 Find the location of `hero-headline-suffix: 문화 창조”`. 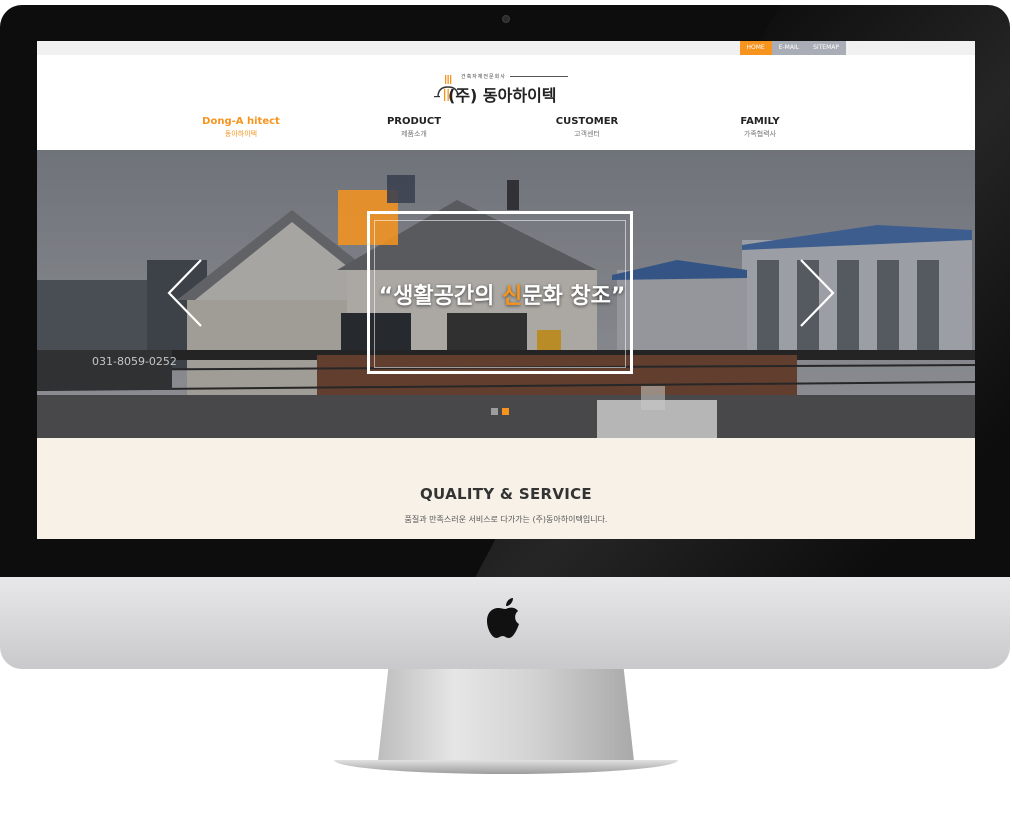

hero-headline-suffix: 문화 창조” is located at coordinates (574, 296).